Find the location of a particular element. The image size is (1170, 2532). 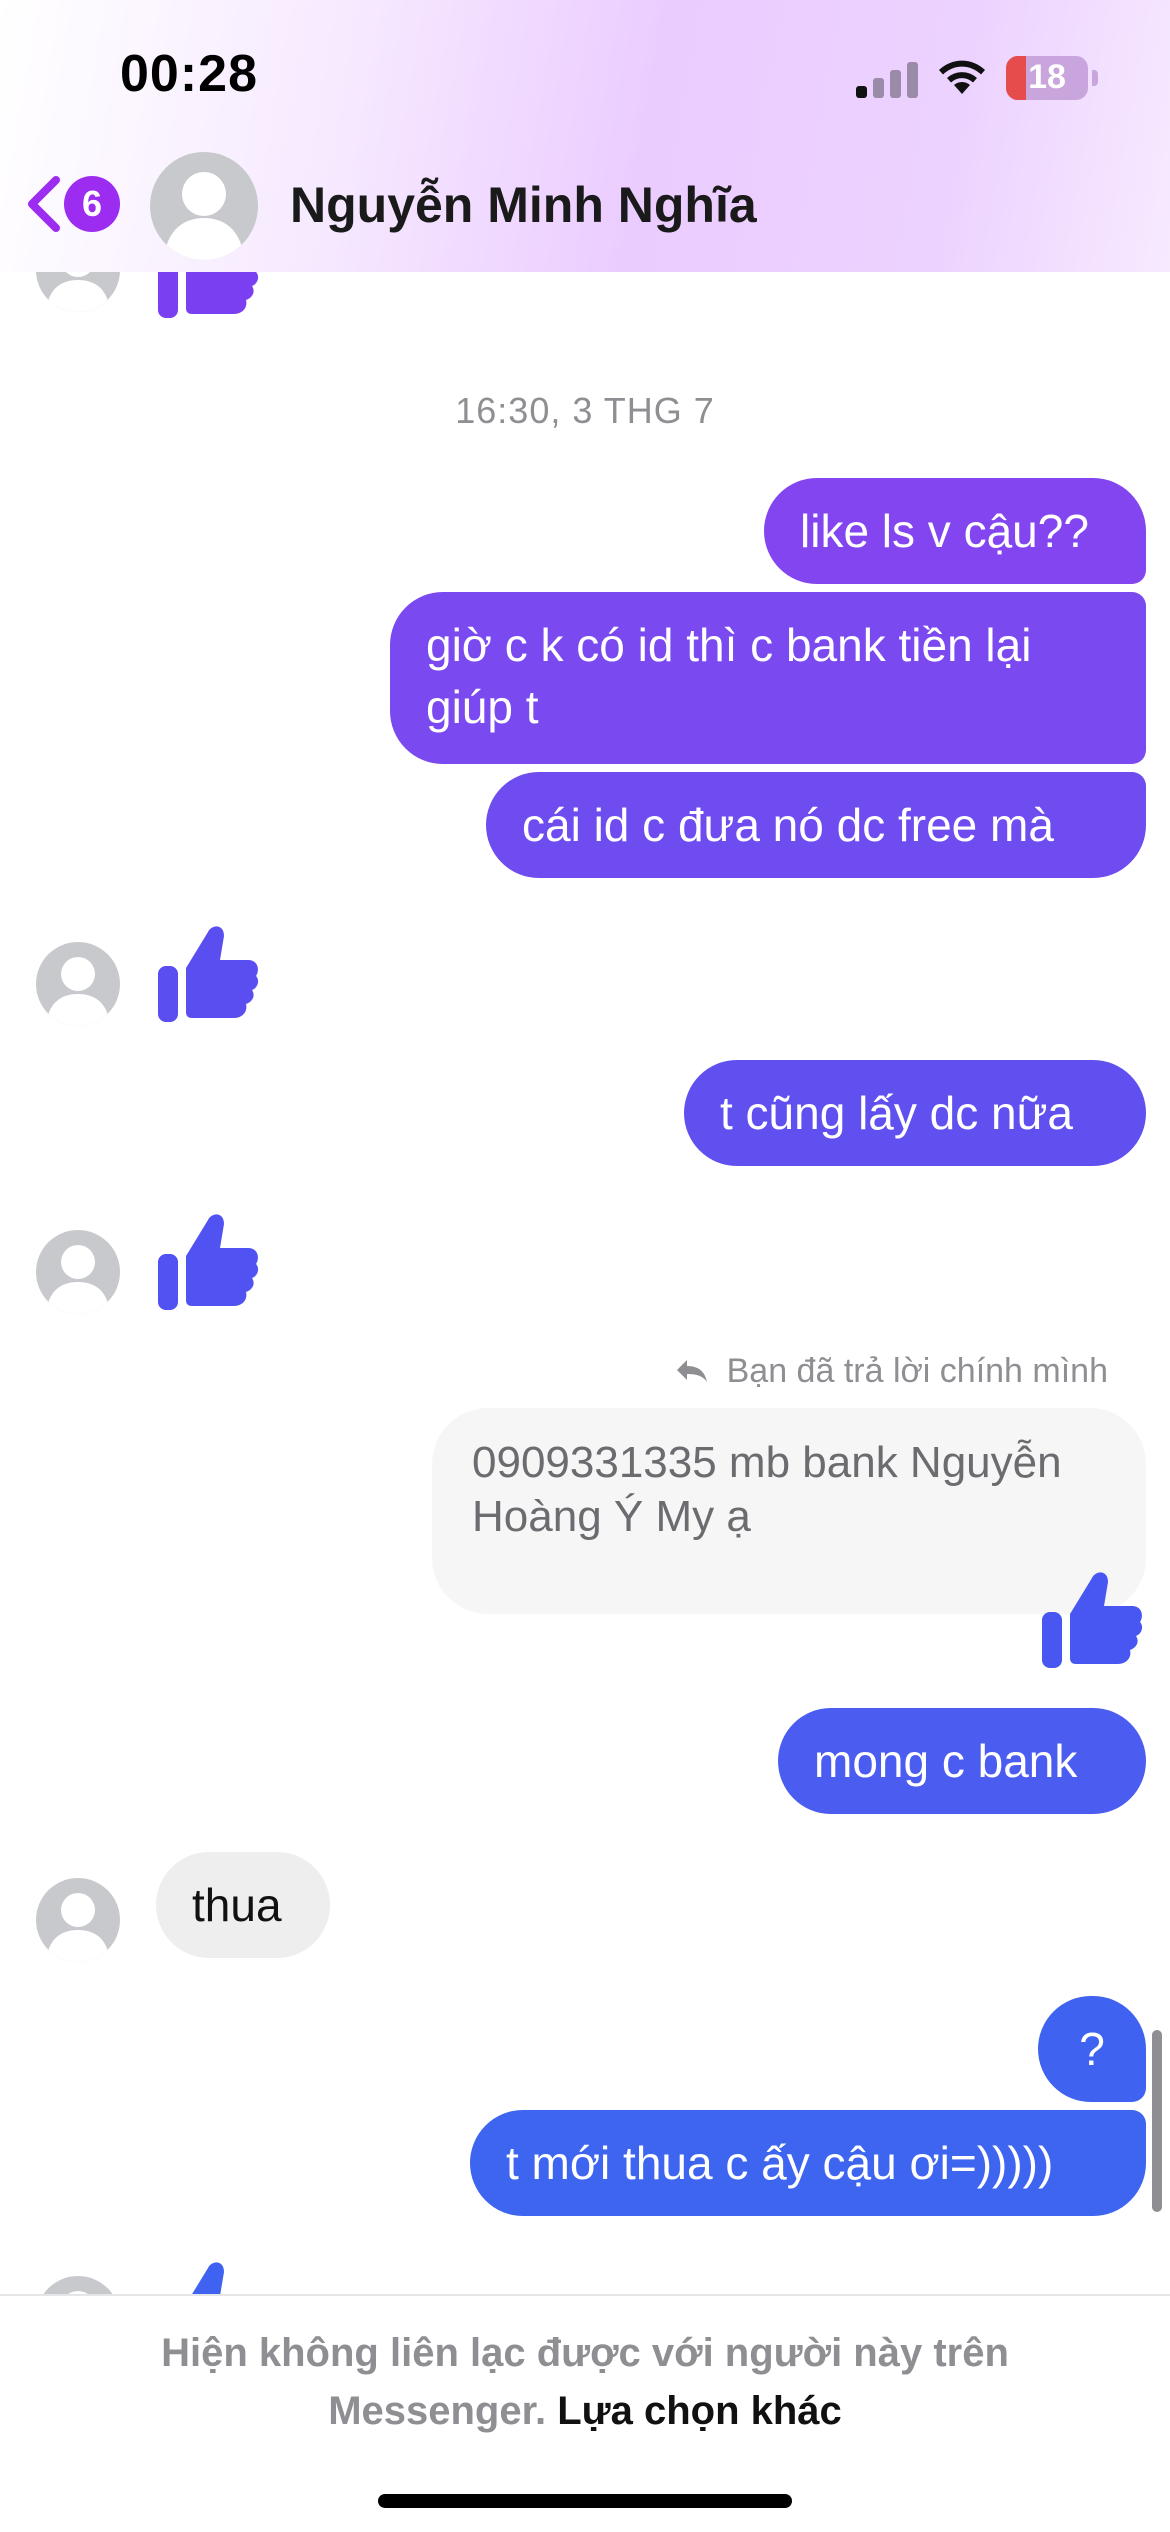

battery-icon: 18 is located at coordinates (1047, 78).